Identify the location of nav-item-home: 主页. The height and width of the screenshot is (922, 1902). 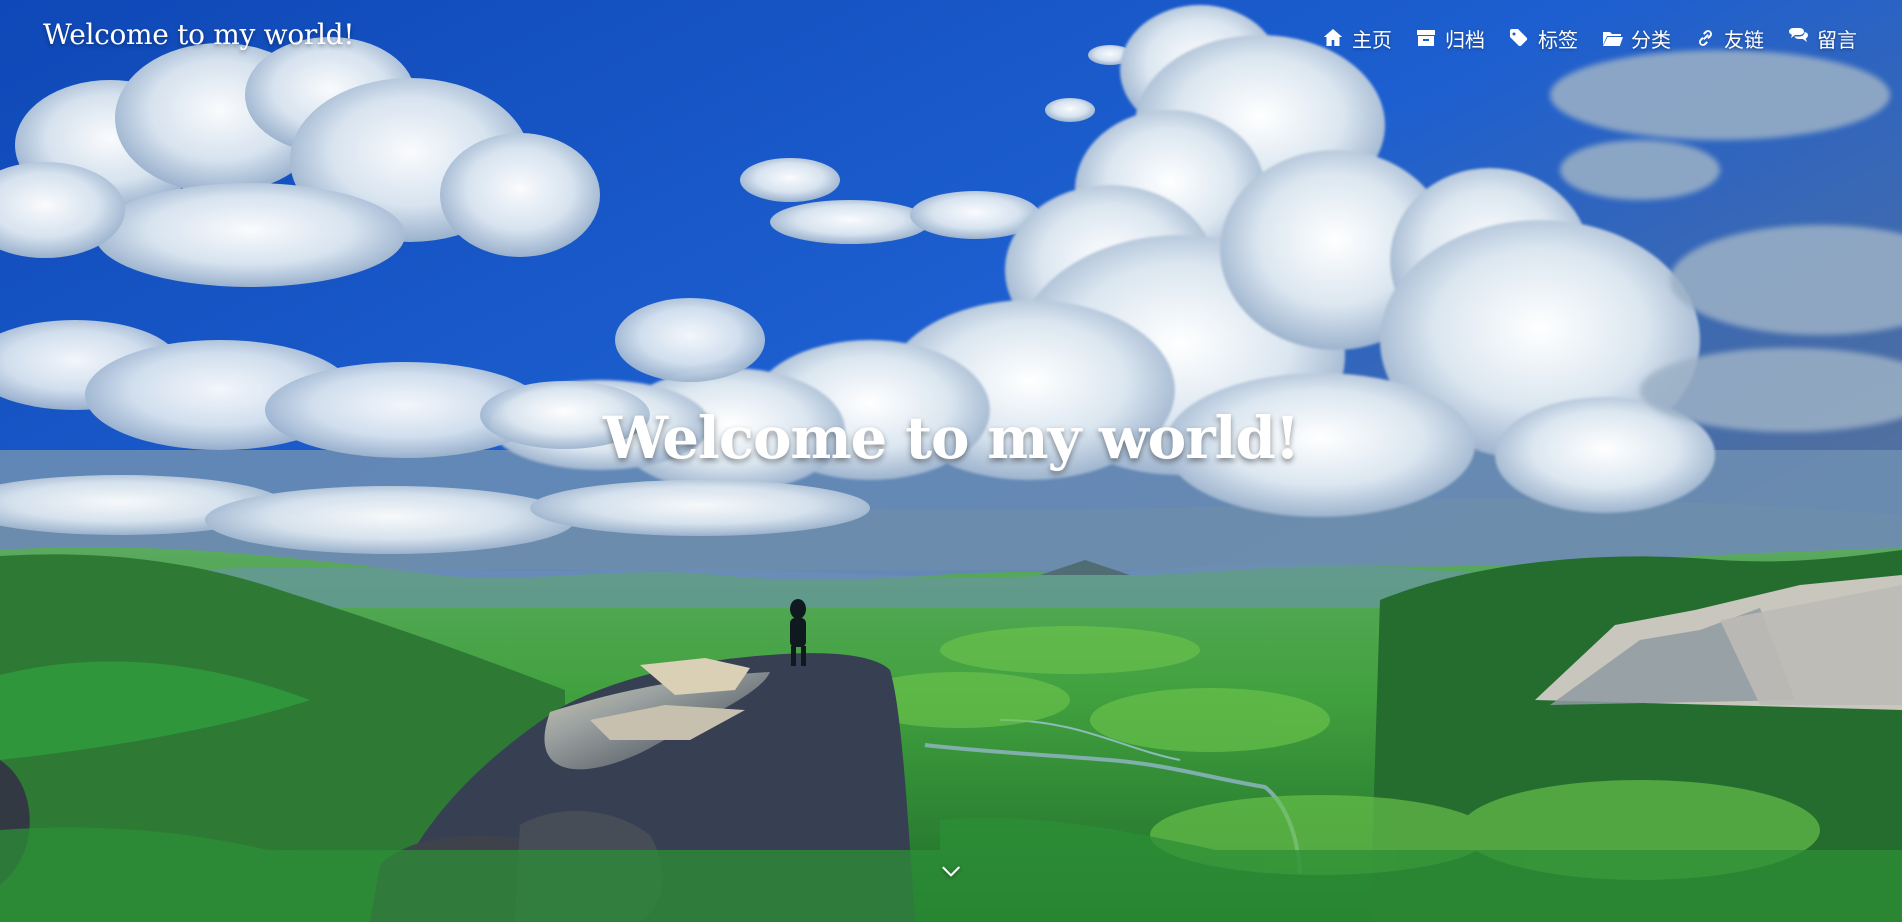
(1356, 38).